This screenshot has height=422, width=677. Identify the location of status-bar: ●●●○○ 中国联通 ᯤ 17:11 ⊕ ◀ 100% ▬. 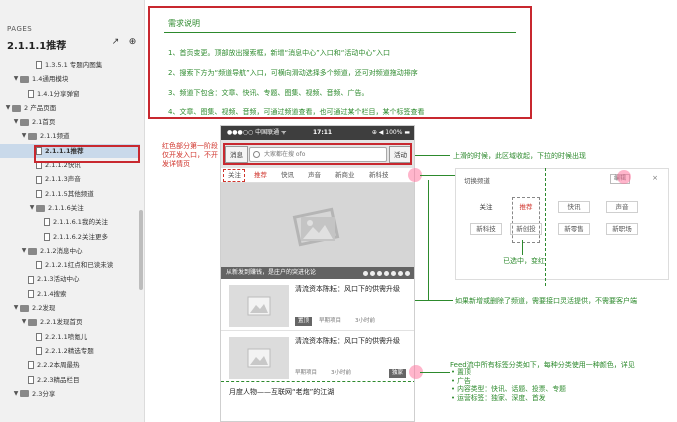
(317, 133).